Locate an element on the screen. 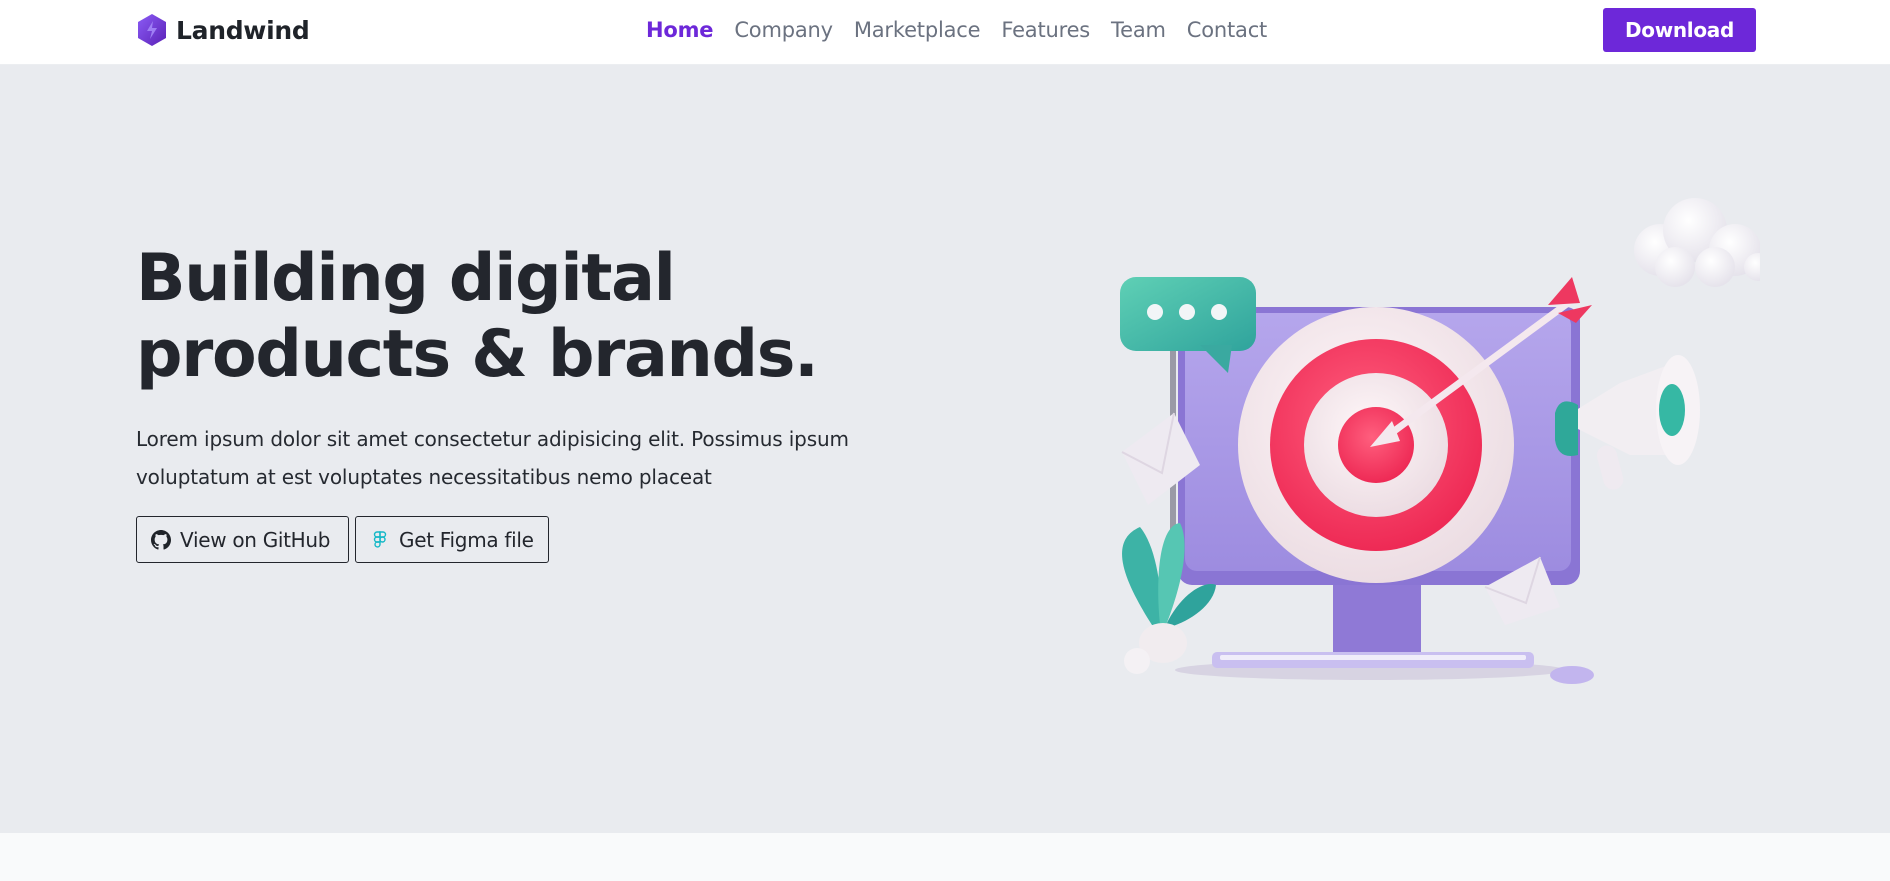  brand-link: Landwind is located at coordinates (223, 30).